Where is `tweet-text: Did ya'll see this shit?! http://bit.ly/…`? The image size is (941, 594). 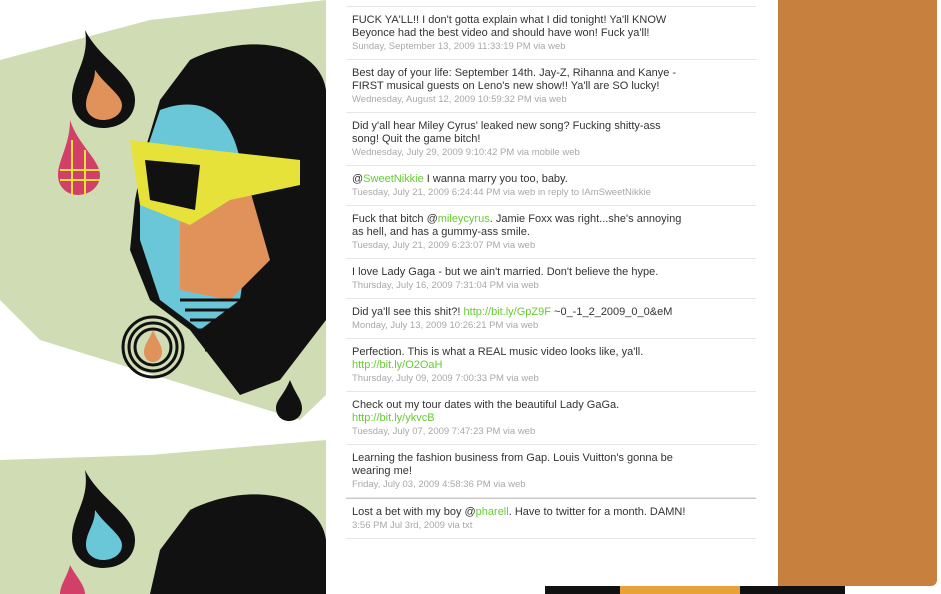
tweet-text: Did ya'll see this shit?! http://bit.ly/… is located at coordinates (551, 312).